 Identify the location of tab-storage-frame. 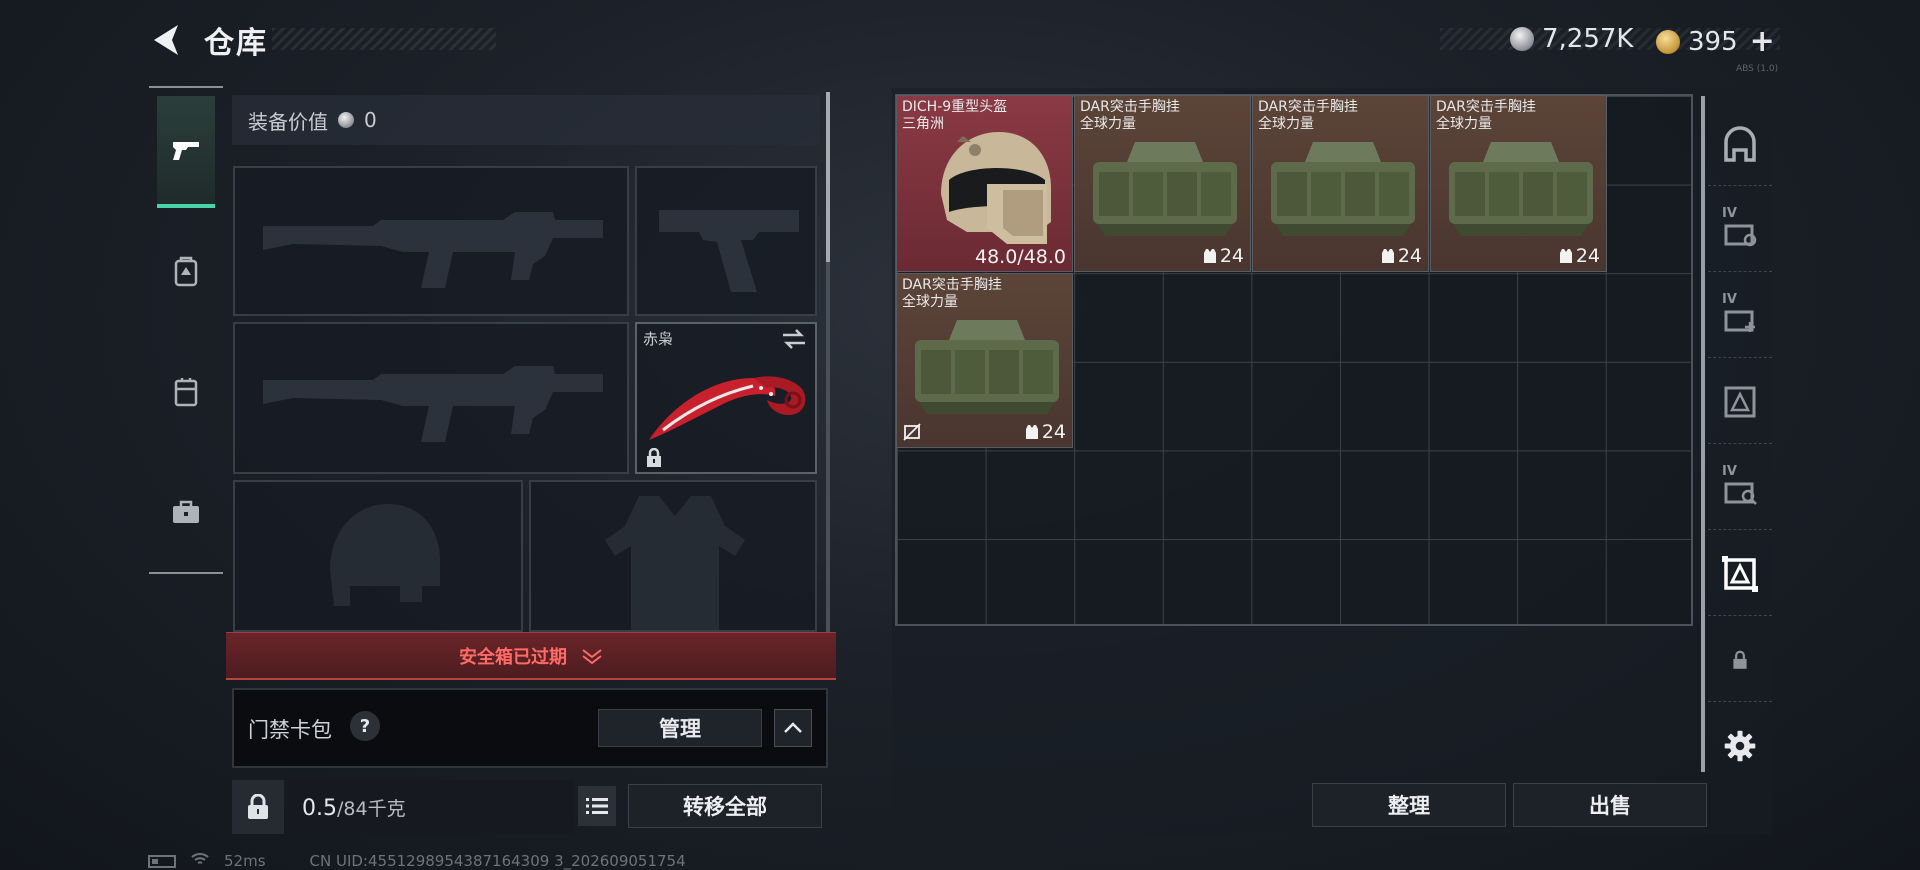
(1740, 402).